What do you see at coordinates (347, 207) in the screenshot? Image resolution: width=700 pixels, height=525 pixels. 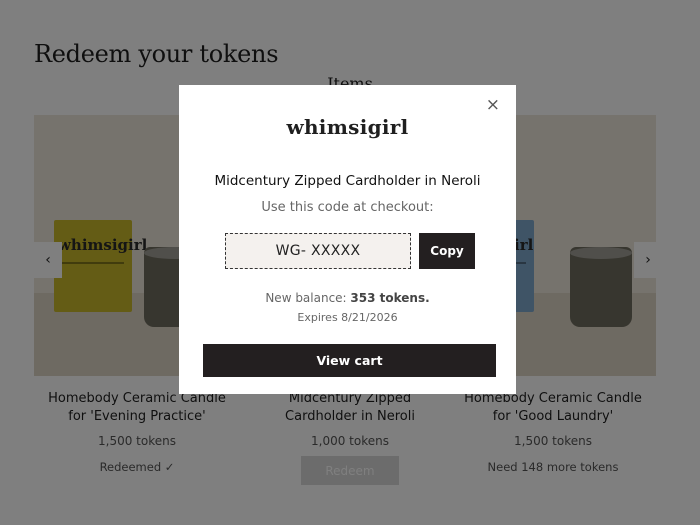 I see `checkout-instruction: Use this code at checkout:` at bounding box center [347, 207].